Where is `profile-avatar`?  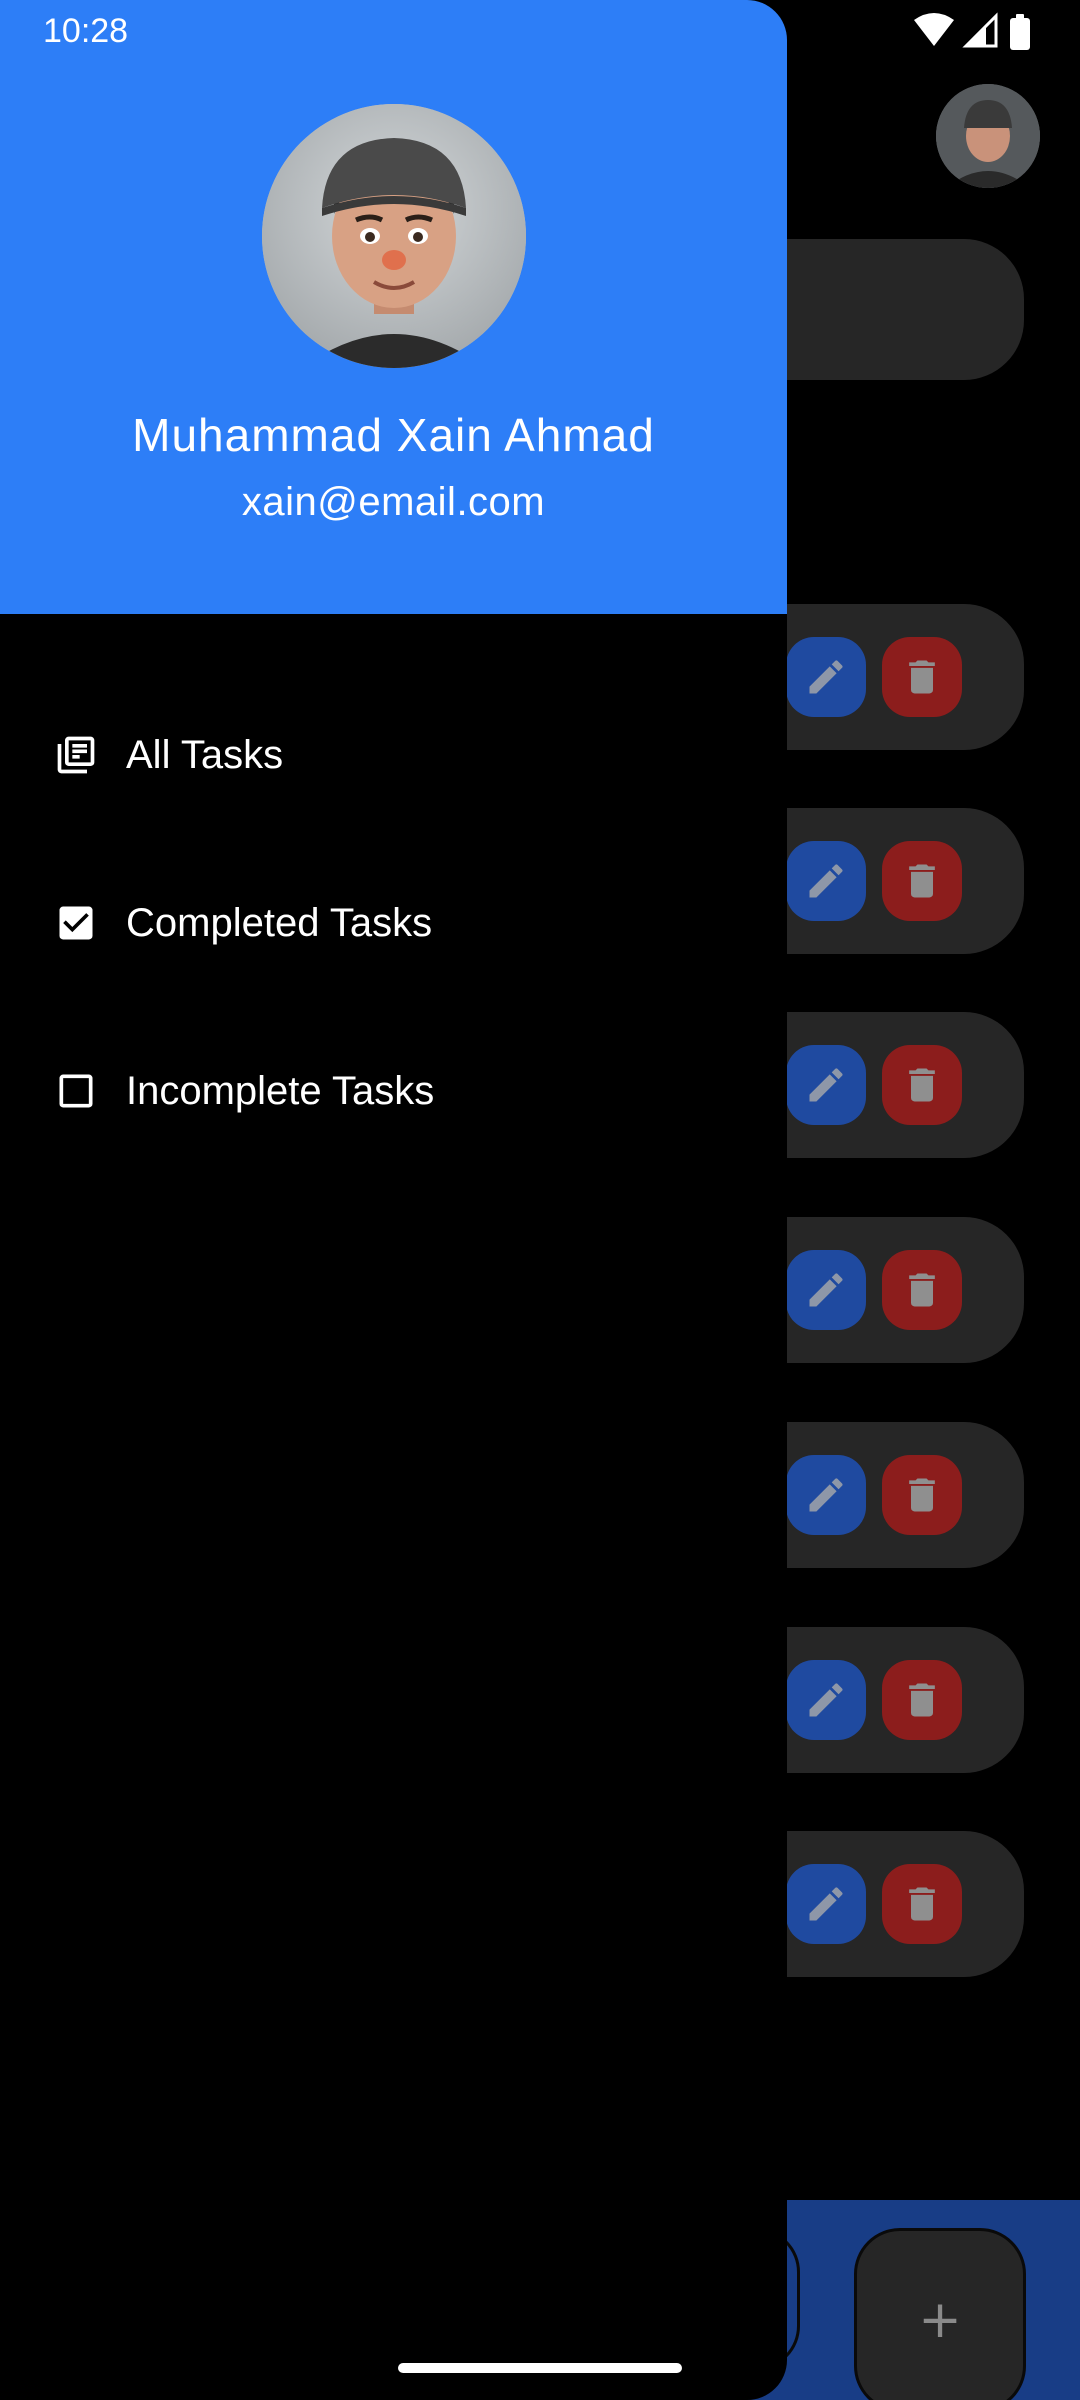
profile-avatar is located at coordinates (394, 236).